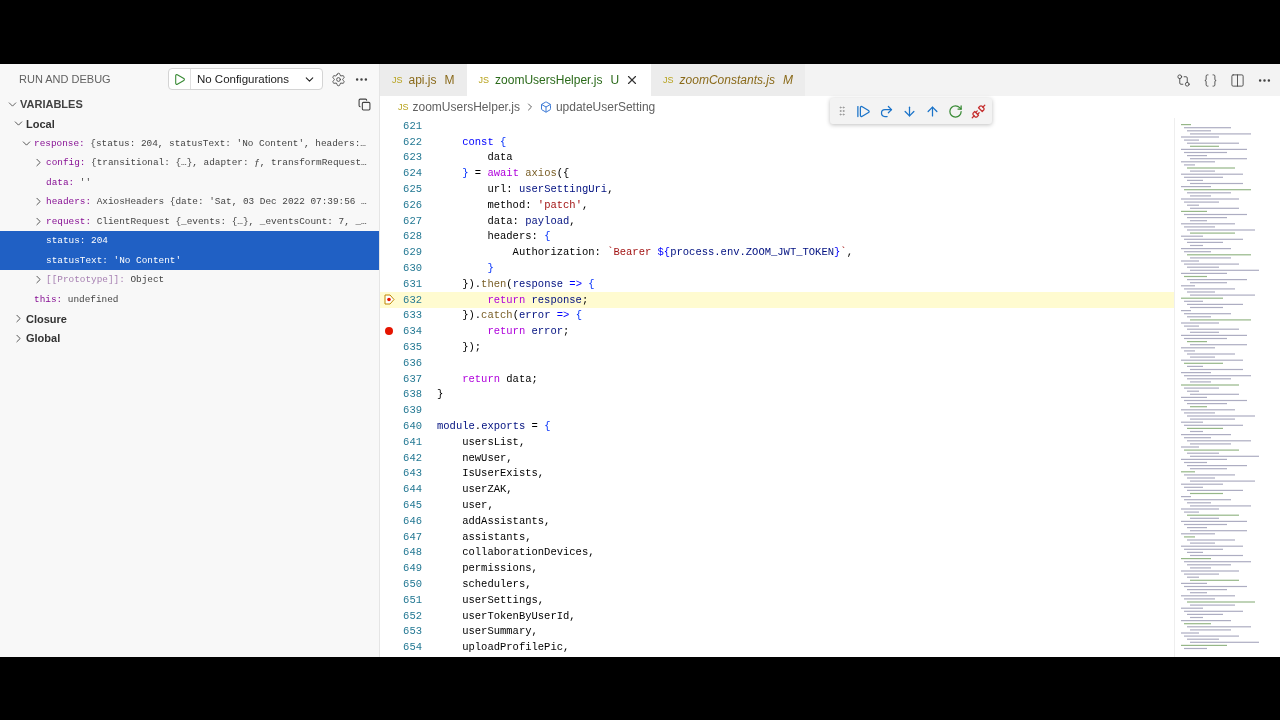 Image resolution: width=1280 pixels, height=720 pixels. Describe the element at coordinates (1237, 80) in the screenshot. I see `split-editor-icon` at that location.